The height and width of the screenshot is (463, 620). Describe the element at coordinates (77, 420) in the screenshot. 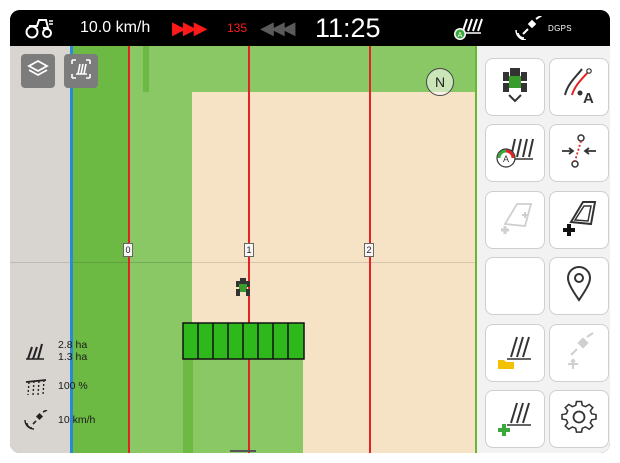

I see `speed-value: 10 km/h` at that location.